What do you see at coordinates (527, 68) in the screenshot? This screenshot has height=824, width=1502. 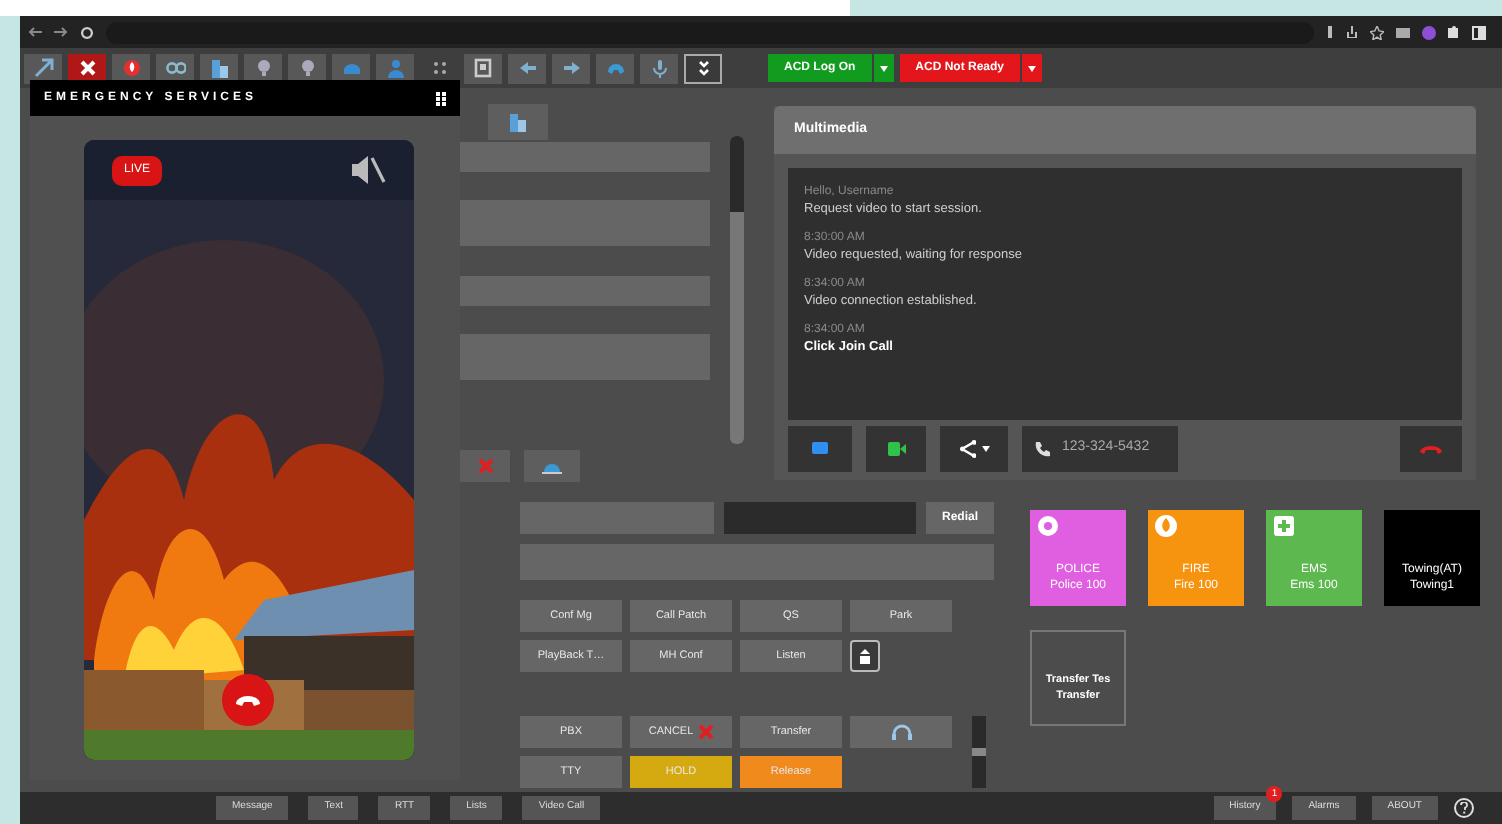 I see `arrow-left-icon` at bounding box center [527, 68].